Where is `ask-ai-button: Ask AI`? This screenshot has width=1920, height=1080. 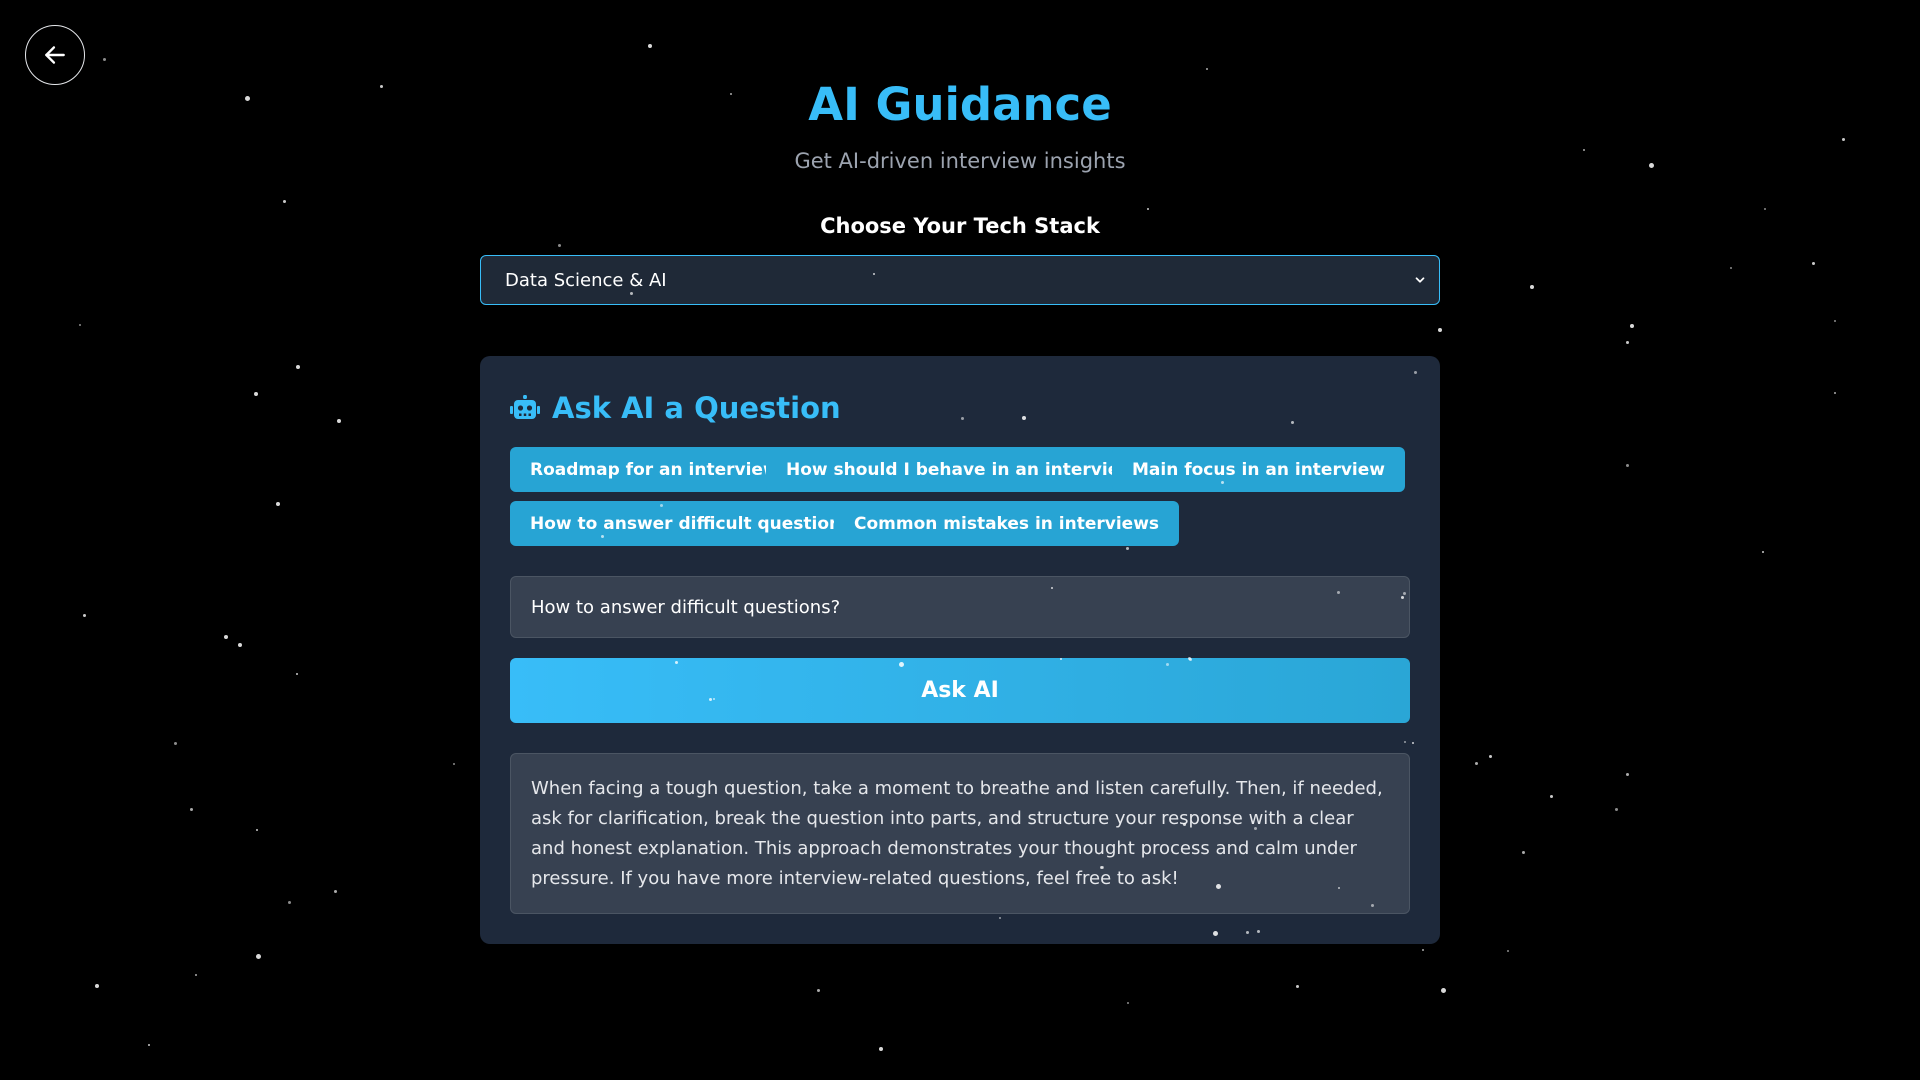 ask-ai-button: Ask AI is located at coordinates (960, 690).